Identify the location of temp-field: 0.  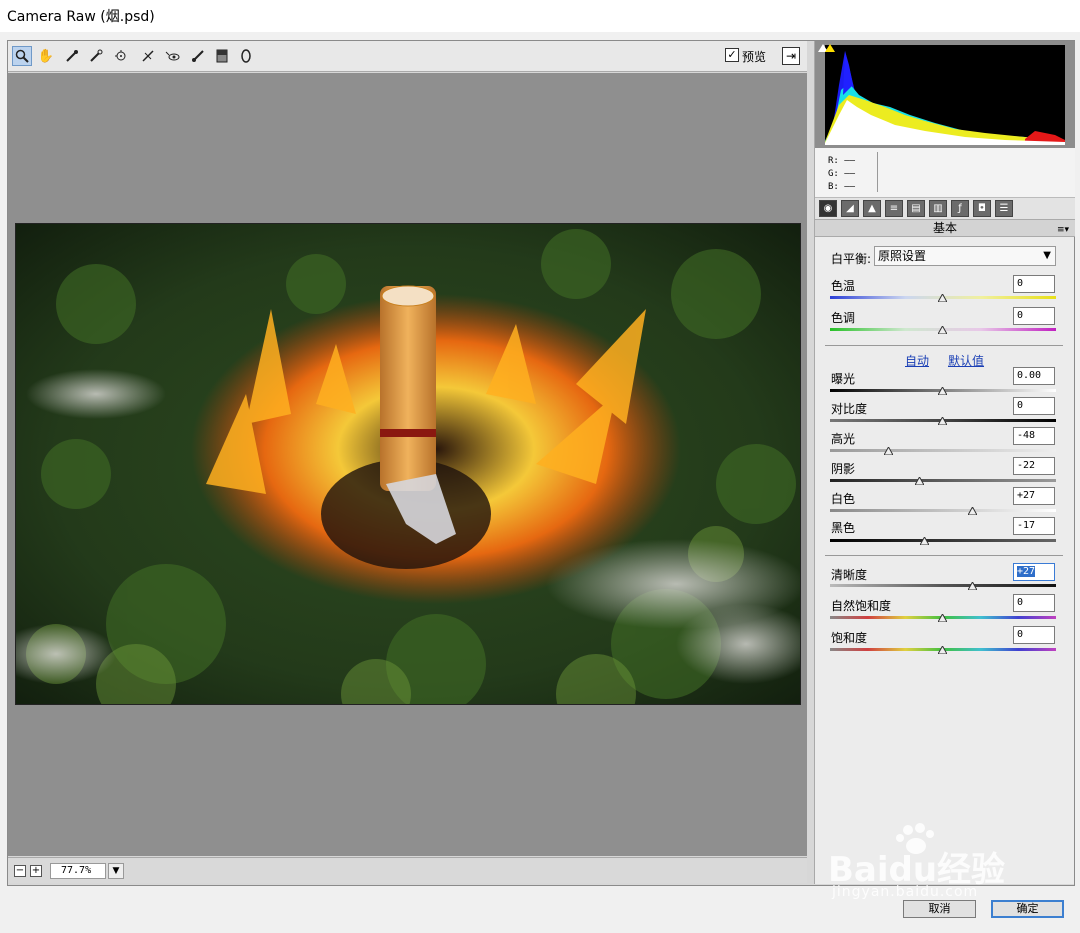
(1034, 284).